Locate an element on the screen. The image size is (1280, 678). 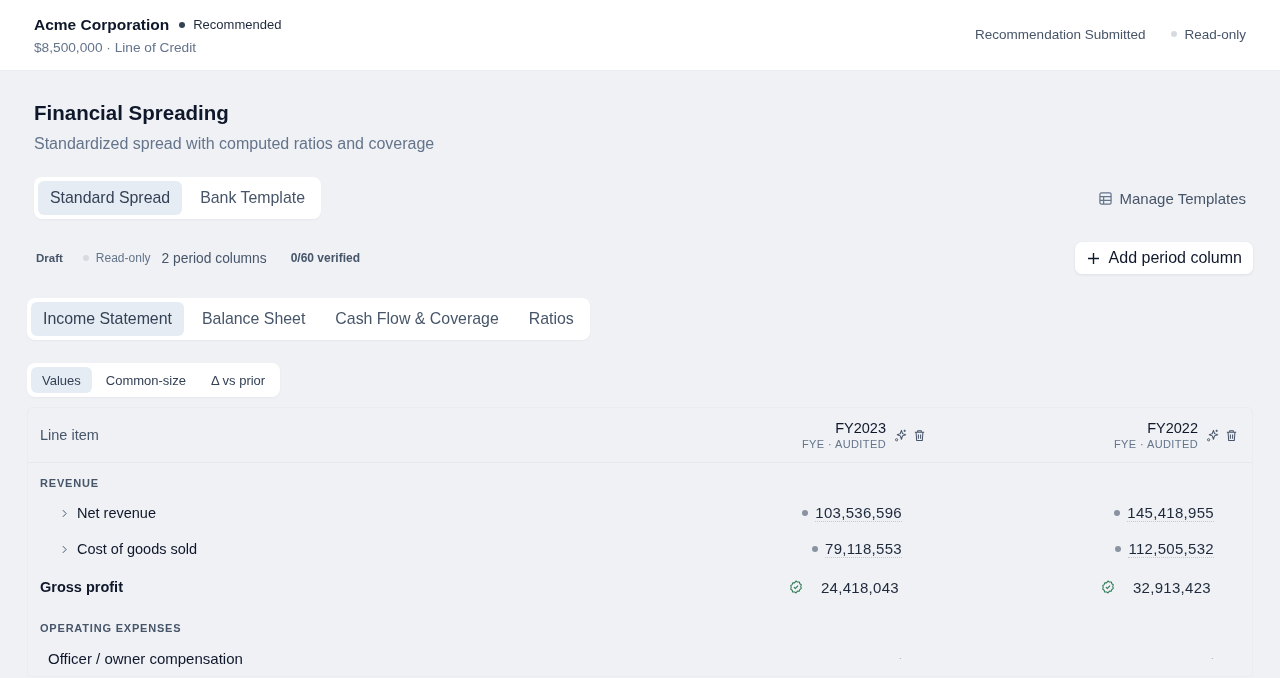
period-count: 2 period columns is located at coordinates (214, 258).